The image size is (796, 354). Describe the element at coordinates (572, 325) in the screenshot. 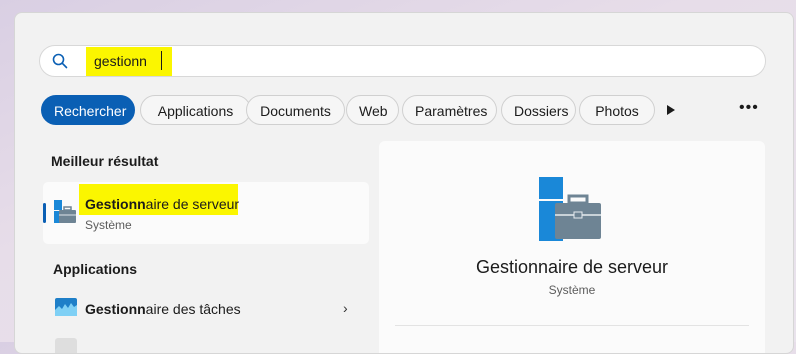

I see `preview-divider` at that location.